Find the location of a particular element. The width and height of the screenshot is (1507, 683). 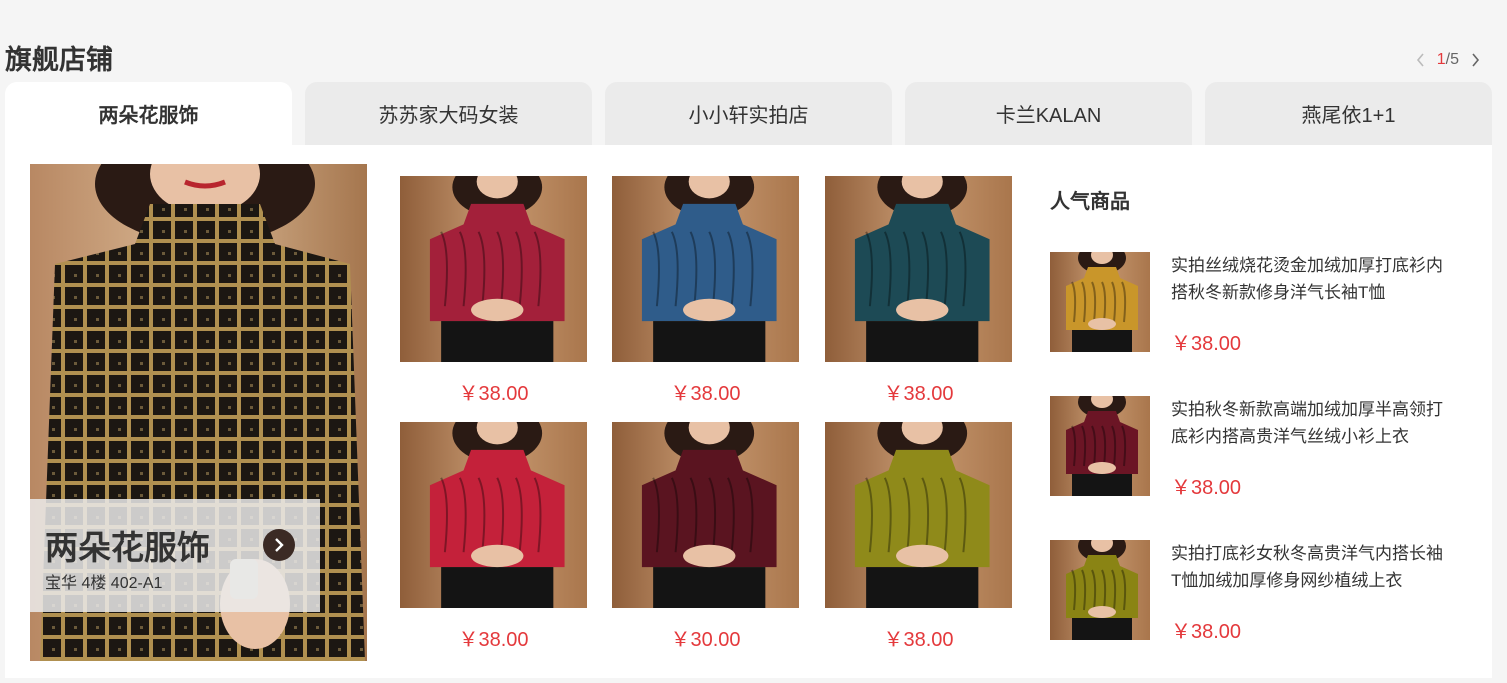

page-current: 1 is located at coordinates (1441, 59).